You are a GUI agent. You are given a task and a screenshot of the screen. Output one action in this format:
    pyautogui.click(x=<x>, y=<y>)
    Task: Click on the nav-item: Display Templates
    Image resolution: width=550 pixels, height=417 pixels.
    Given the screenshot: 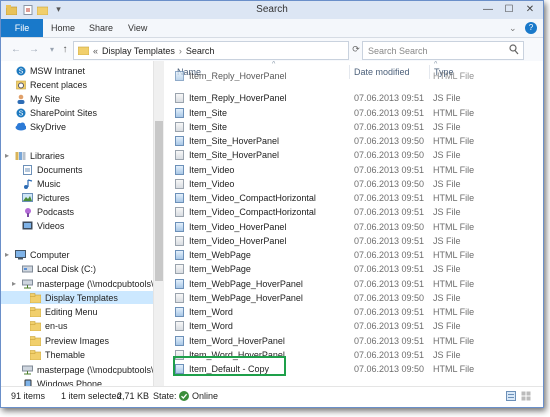 What is the action you would take?
    pyautogui.click(x=77, y=297)
    